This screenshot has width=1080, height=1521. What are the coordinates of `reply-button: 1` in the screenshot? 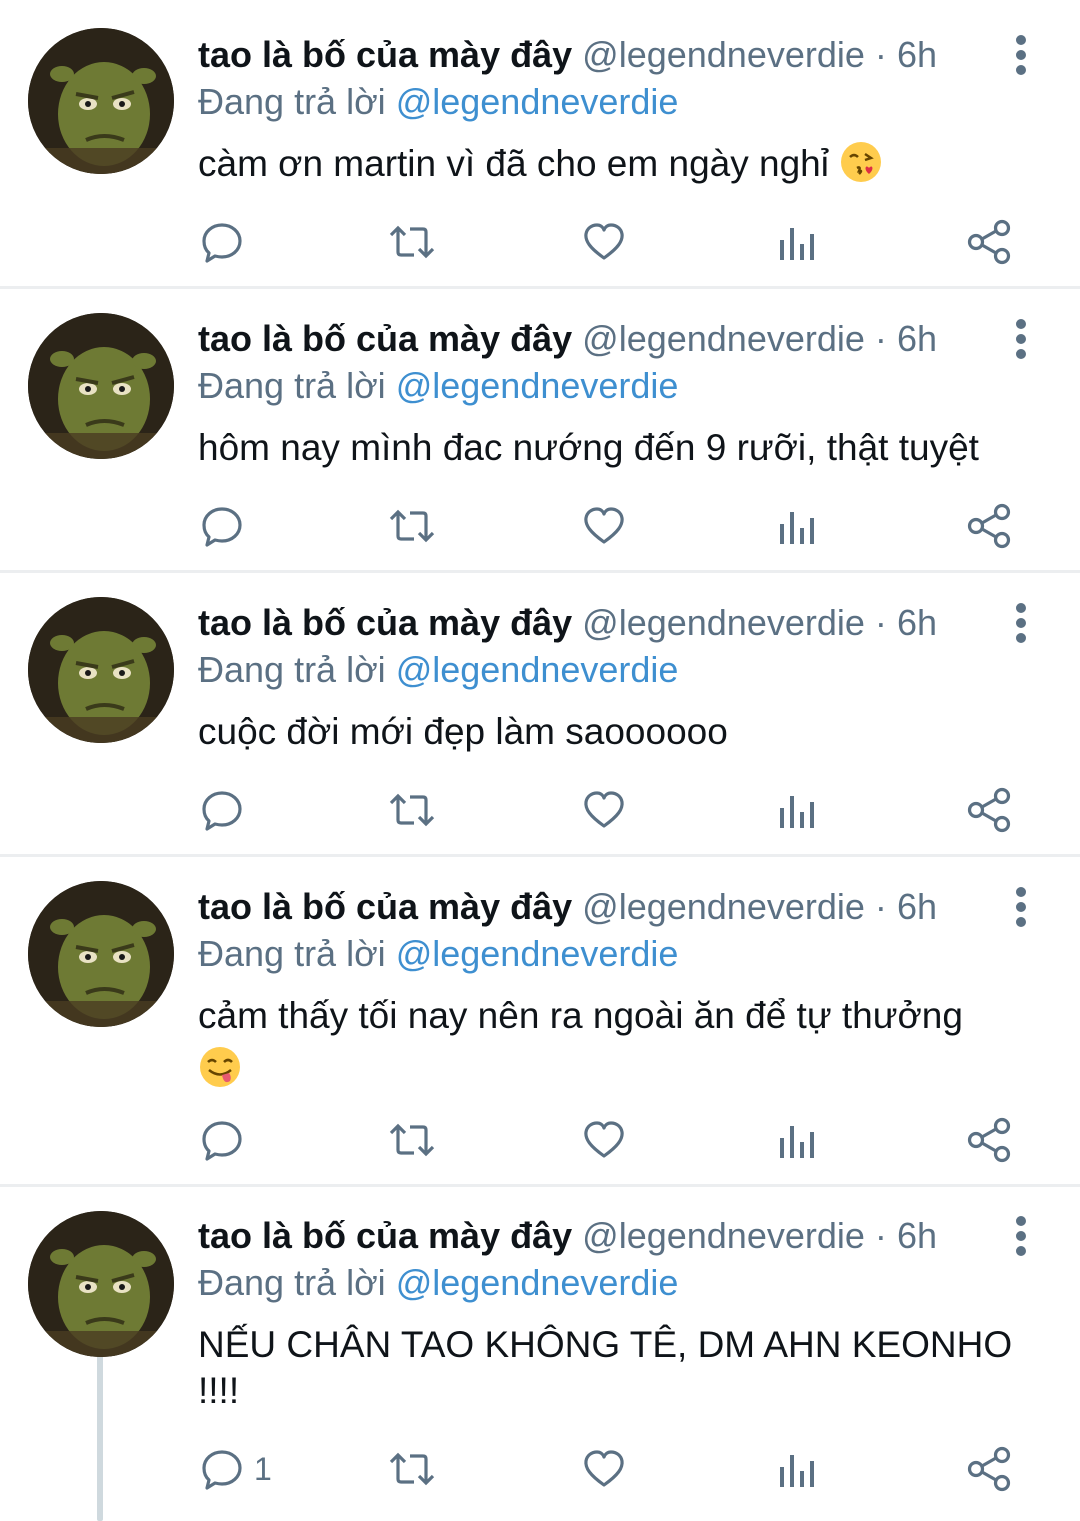 It's located at (236, 1469).